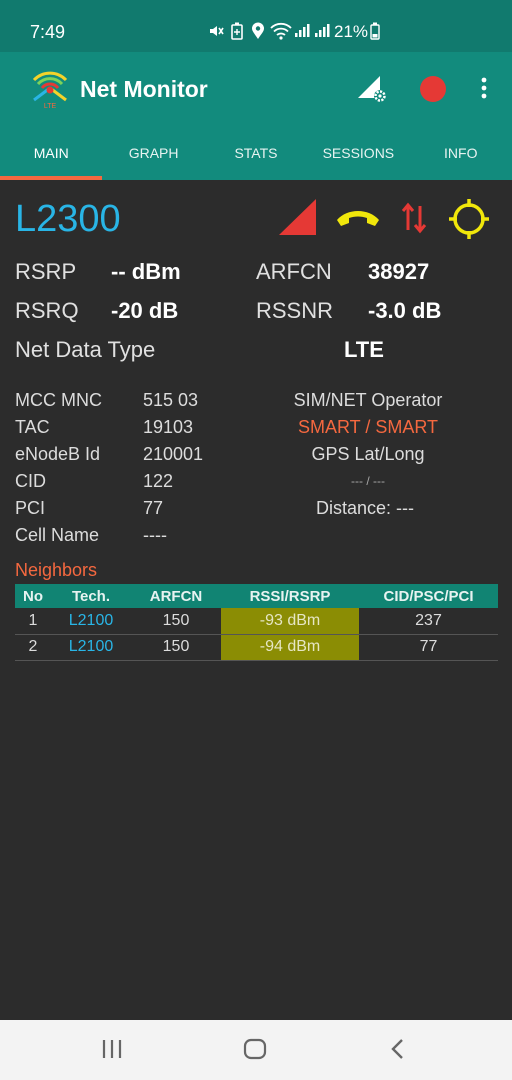 This screenshot has width=512, height=1080. I want to click on cell-cid: 77, so click(428, 647).